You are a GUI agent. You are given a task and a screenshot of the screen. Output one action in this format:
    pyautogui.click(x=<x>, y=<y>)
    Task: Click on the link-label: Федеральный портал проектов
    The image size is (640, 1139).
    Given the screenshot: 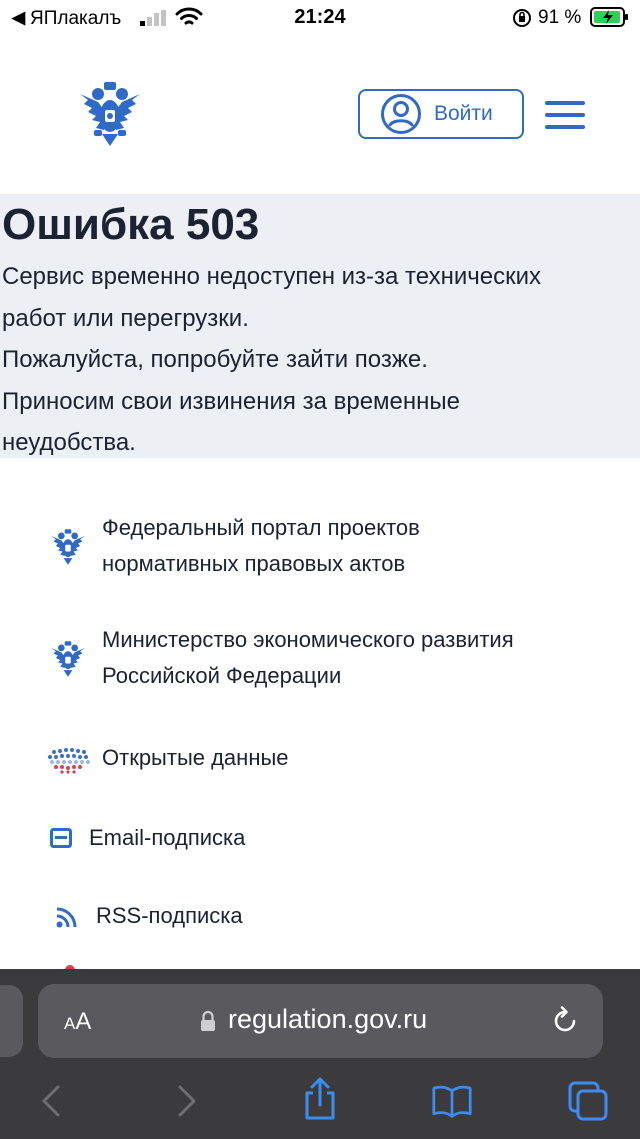 What is the action you would take?
    pyautogui.click(x=261, y=527)
    